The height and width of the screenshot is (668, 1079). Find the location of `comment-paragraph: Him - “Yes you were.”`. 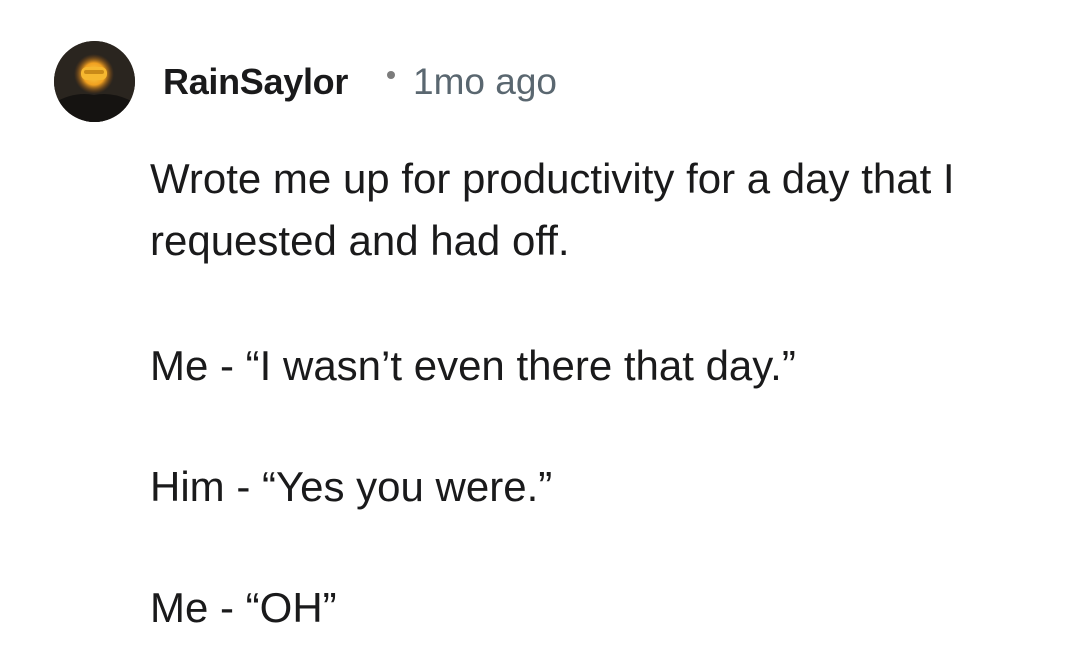

comment-paragraph: Him - “Yes you were.” is located at coordinates (351, 486).